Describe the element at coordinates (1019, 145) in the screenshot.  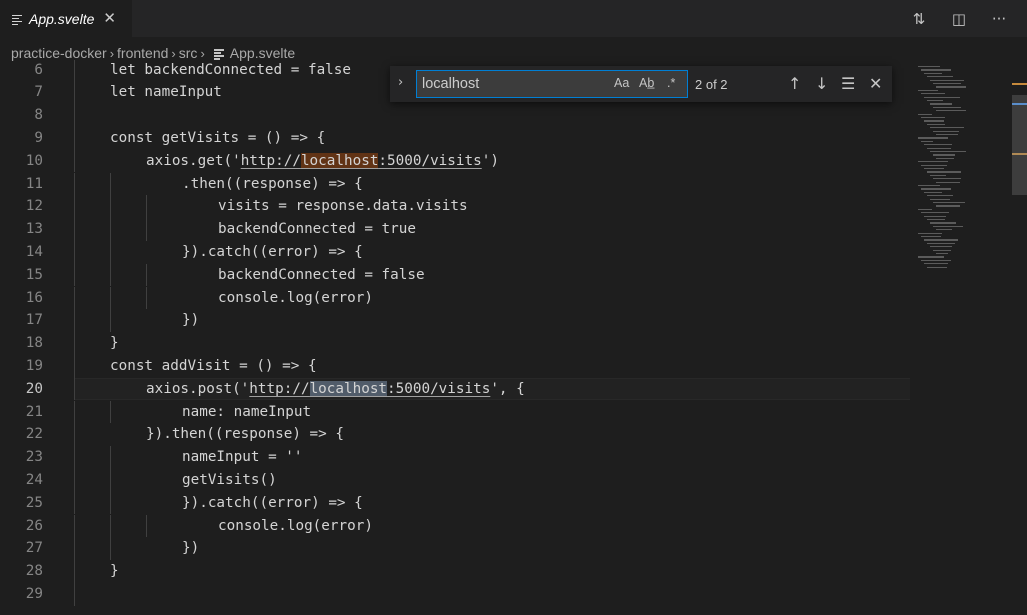
I see `scrollbar-thumb` at that location.